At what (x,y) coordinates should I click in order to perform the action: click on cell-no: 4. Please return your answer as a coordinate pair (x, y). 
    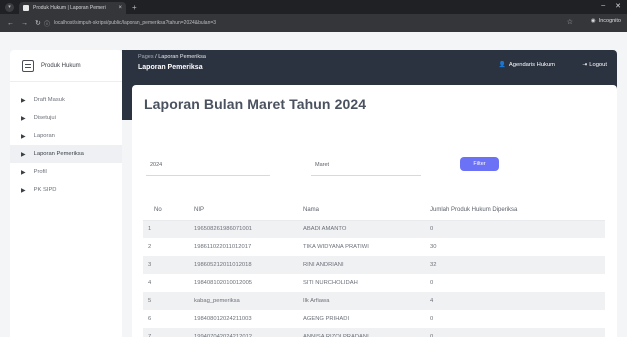
    Looking at the image, I should click on (150, 283).